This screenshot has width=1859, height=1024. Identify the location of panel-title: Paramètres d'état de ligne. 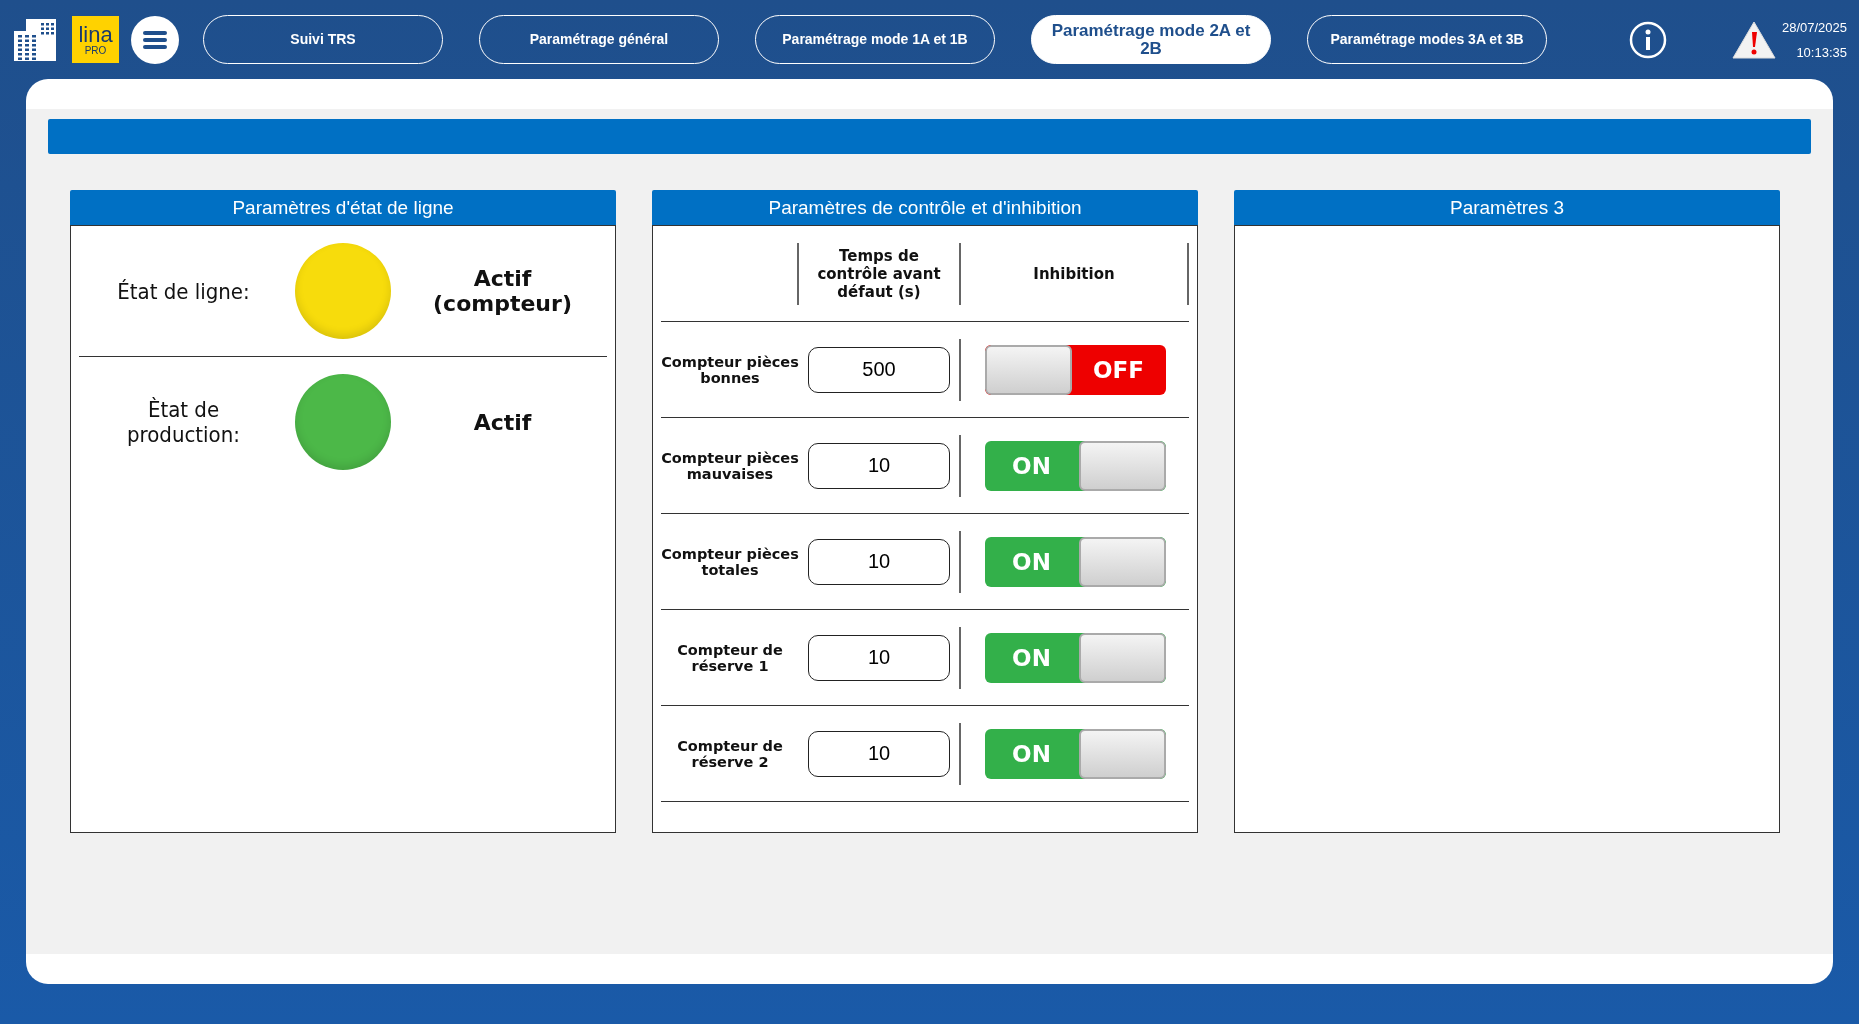
(343, 207).